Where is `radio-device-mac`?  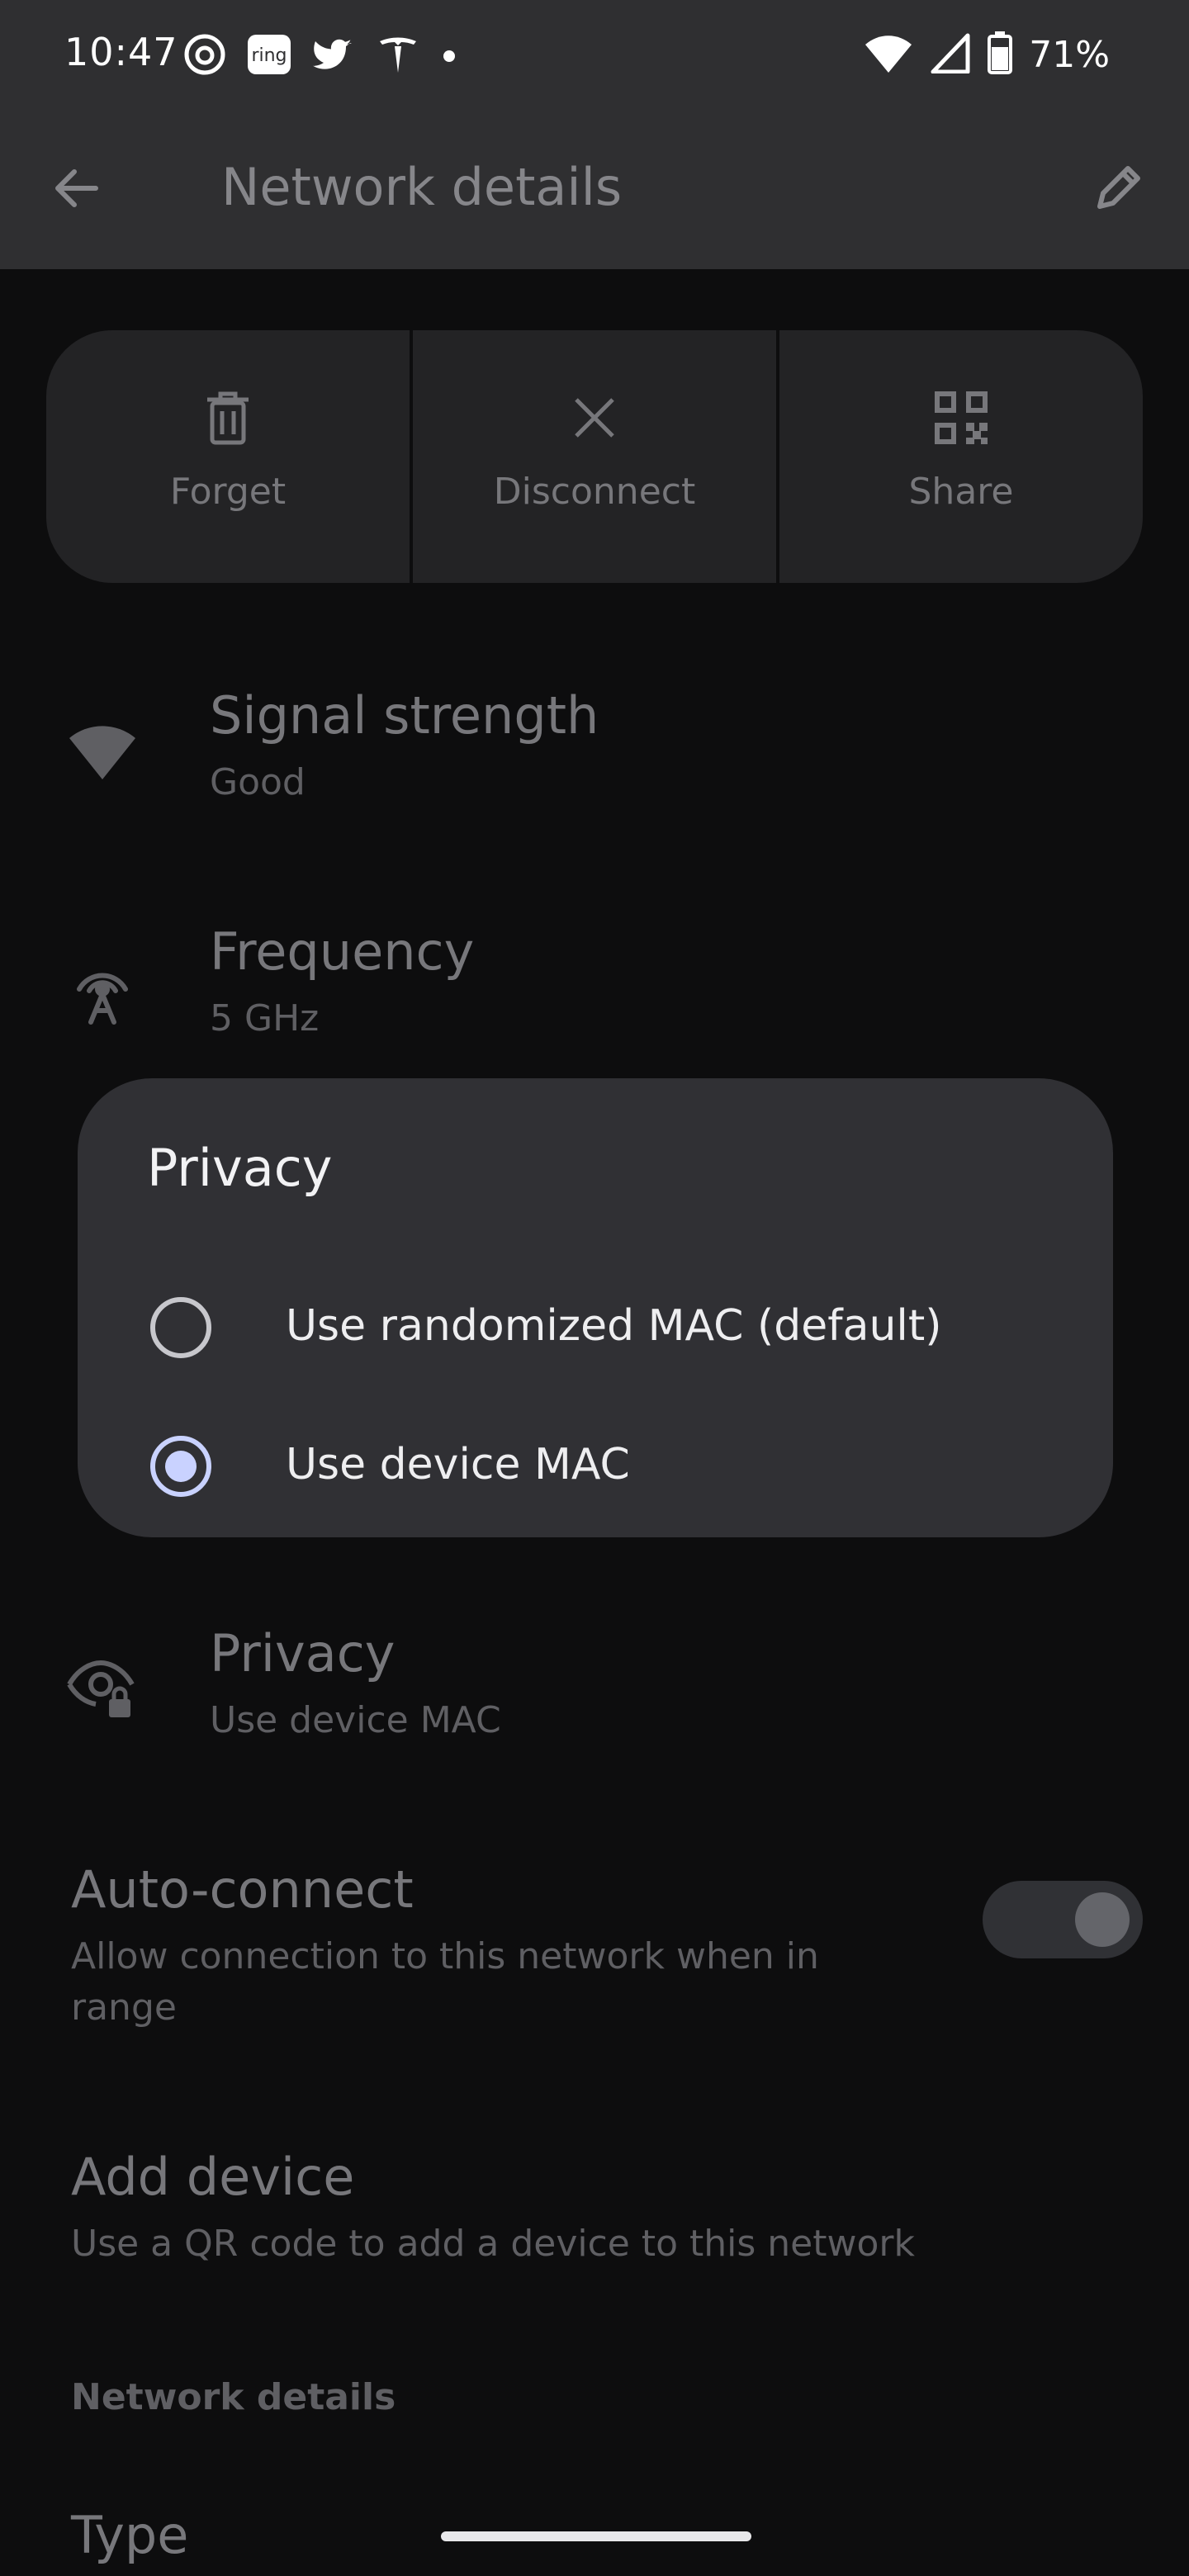 radio-device-mac is located at coordinates (180, 1466).